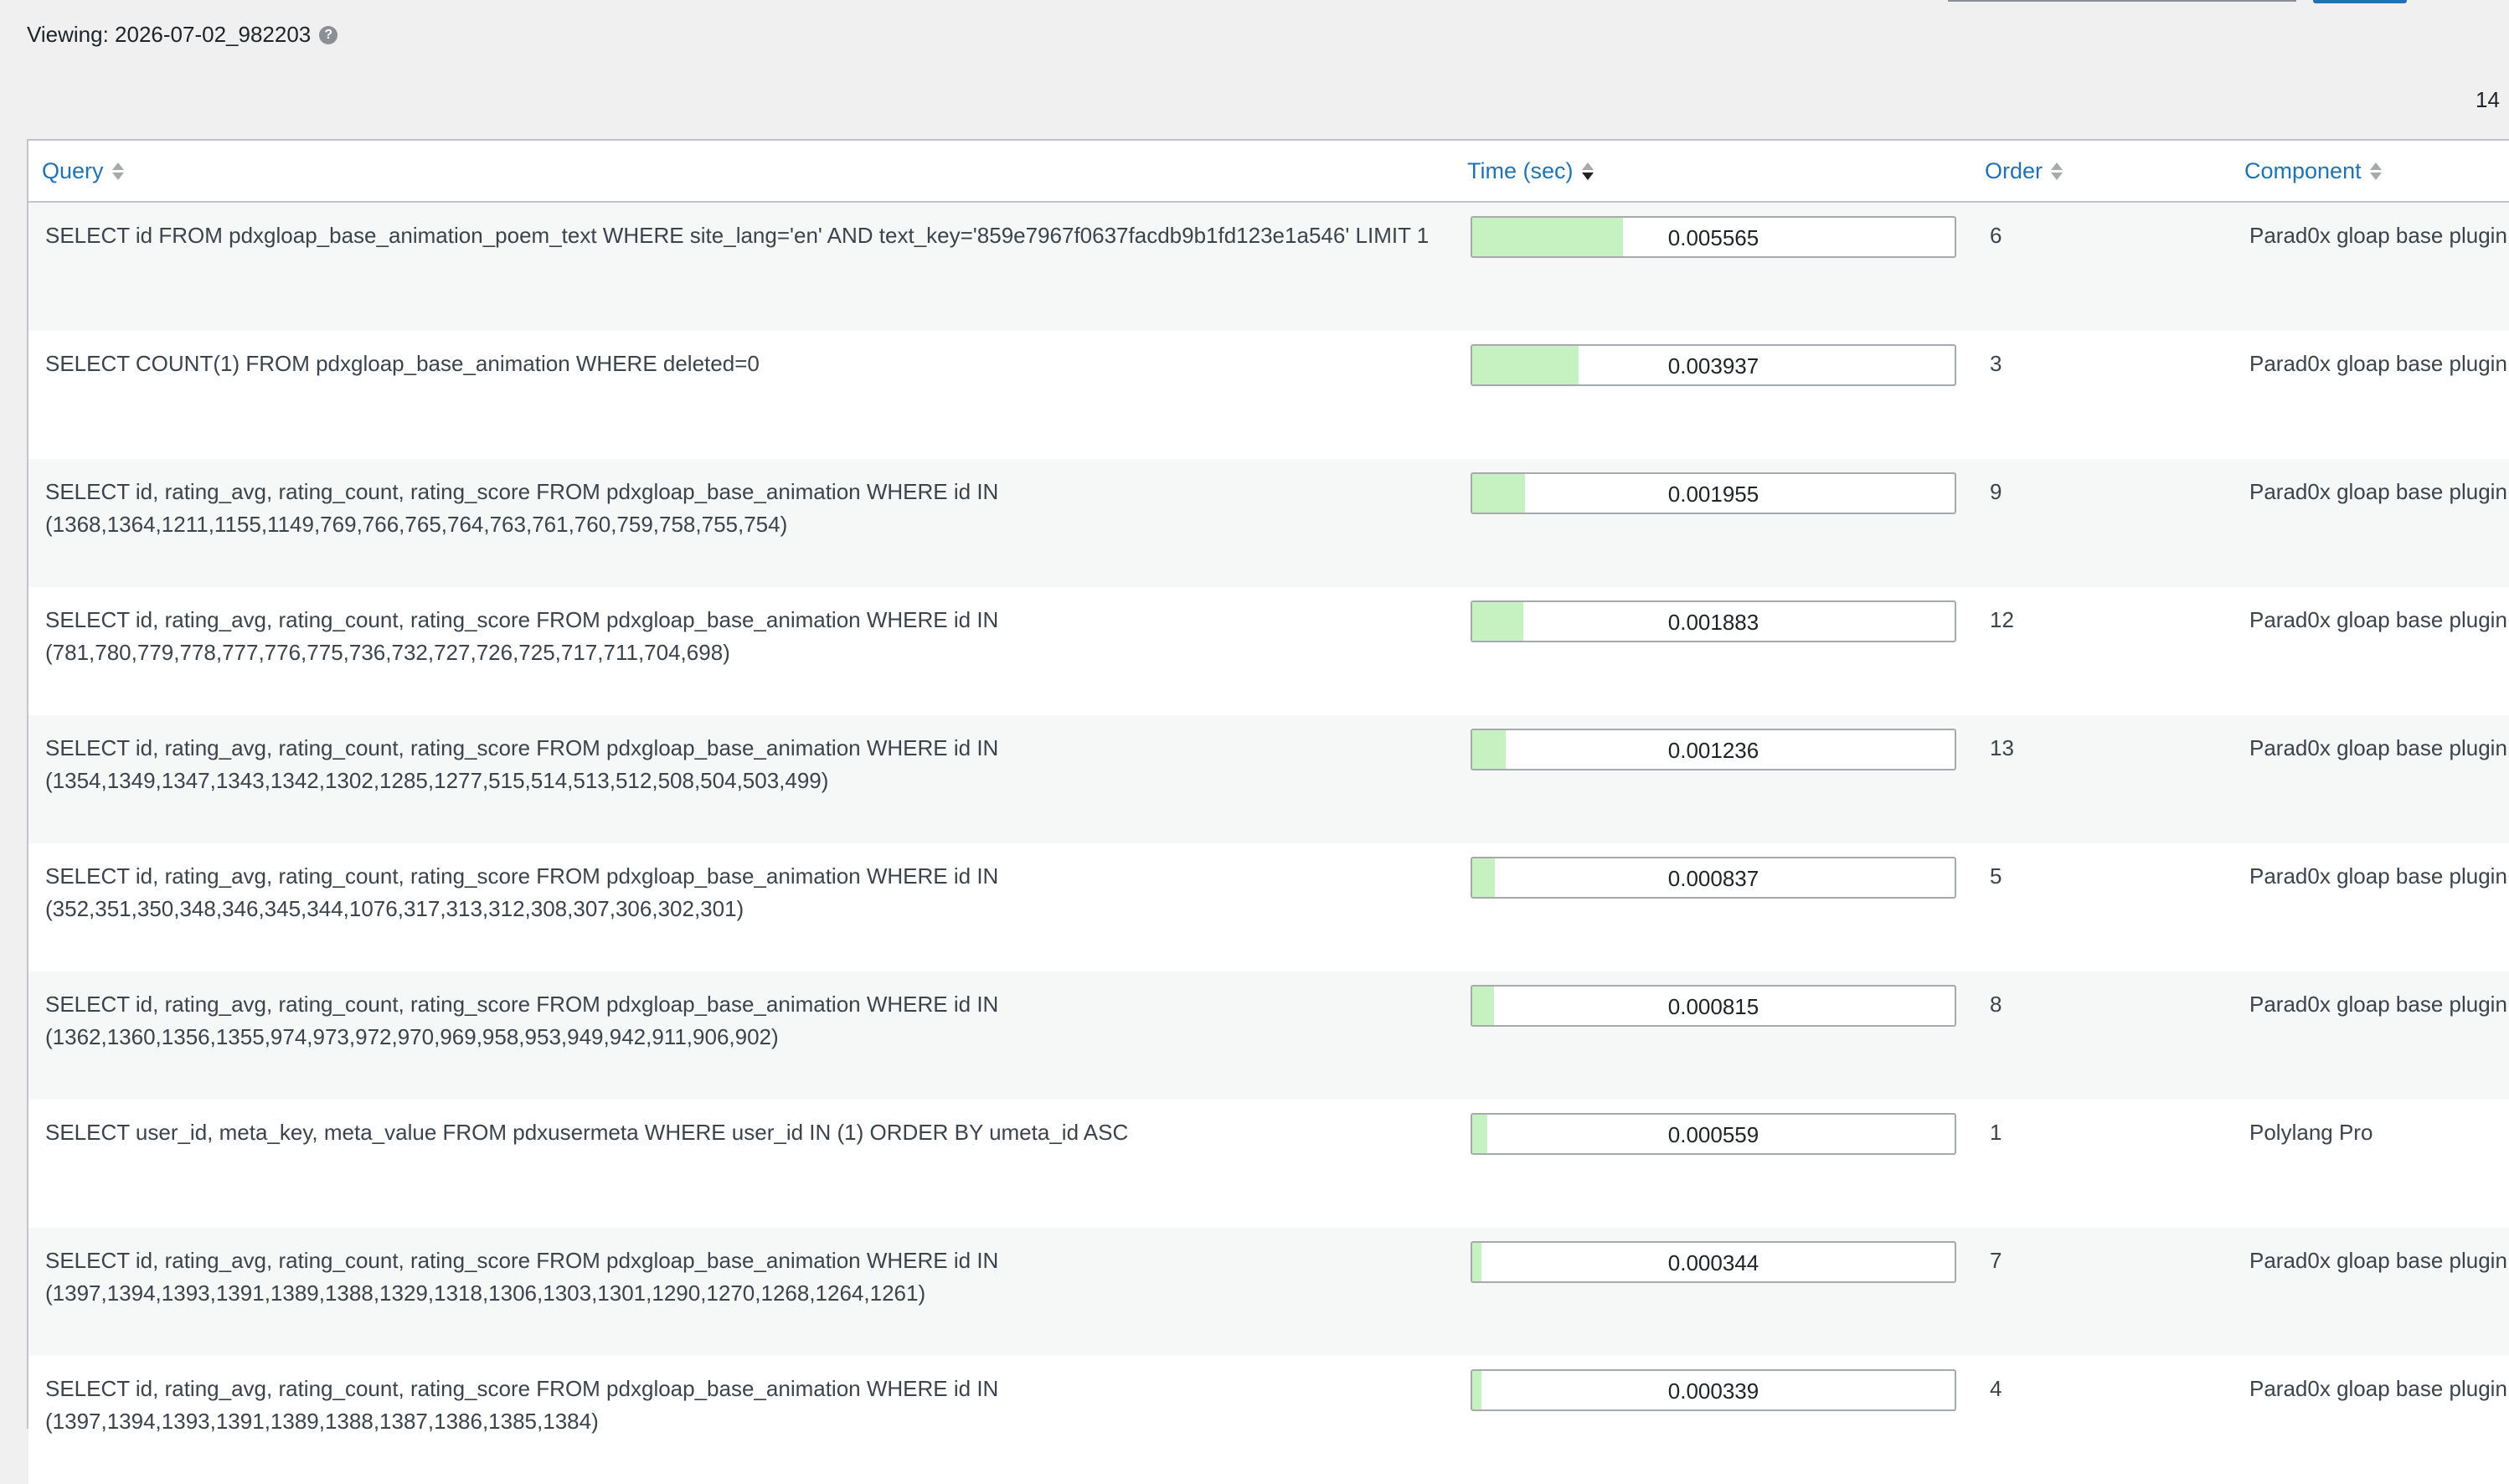 The height and width of the screenshot is (1484, 2509). What do you see at coordinates (1996, 363) in the screenshot?
I see `order-value: 3` at bounding box center [1996, 363].